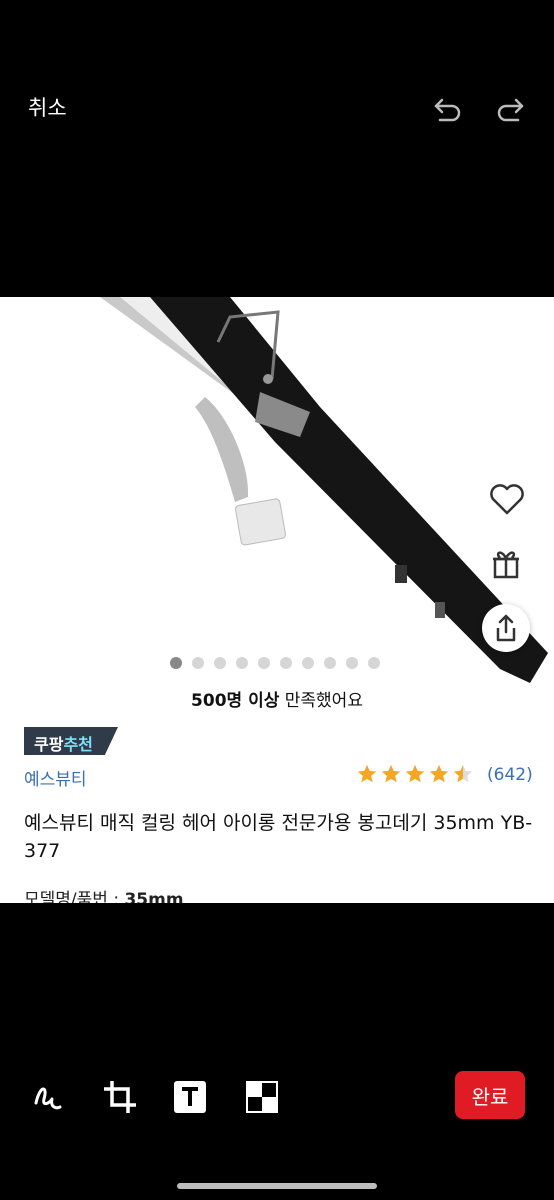 The height and width of the screenshot is (1200, 554). What do you see at coordinates (507, 563) in the screenshot?
I see `gift-icon` at bounding box center [507, 563].